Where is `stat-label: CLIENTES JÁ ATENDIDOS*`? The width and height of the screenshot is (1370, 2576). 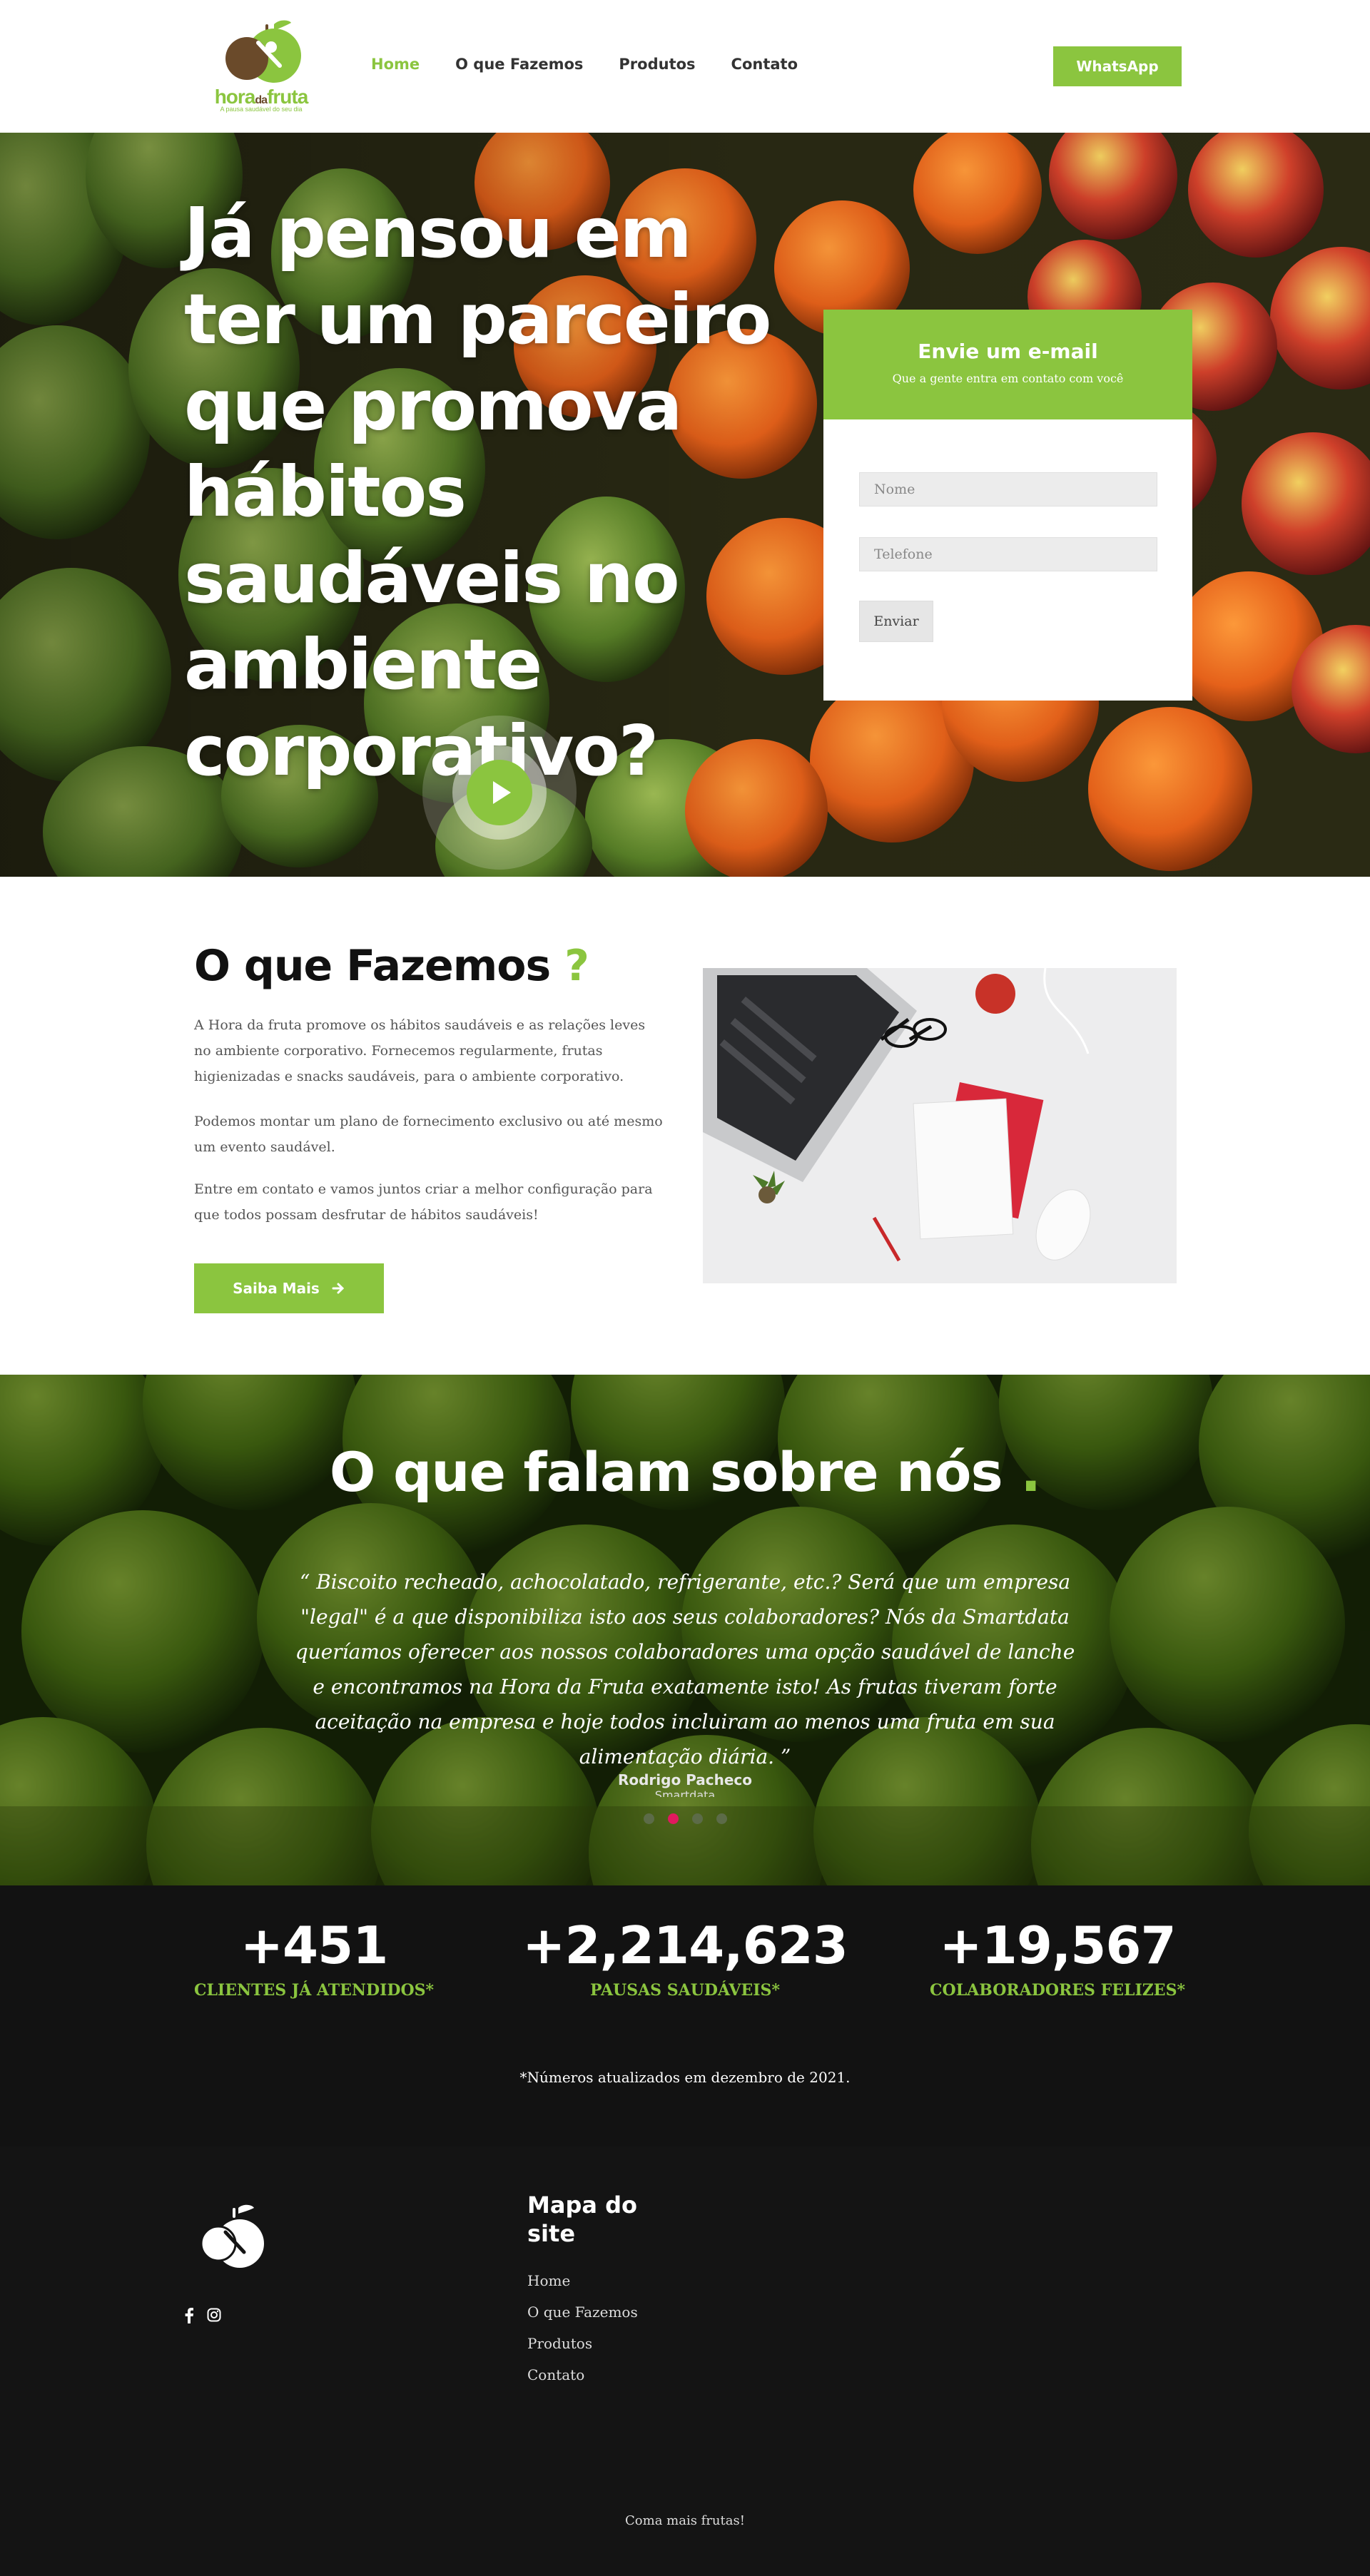
stat-label: CLIENTES JÁ ATENDIDOS* is located at coordinates (314, 1990).